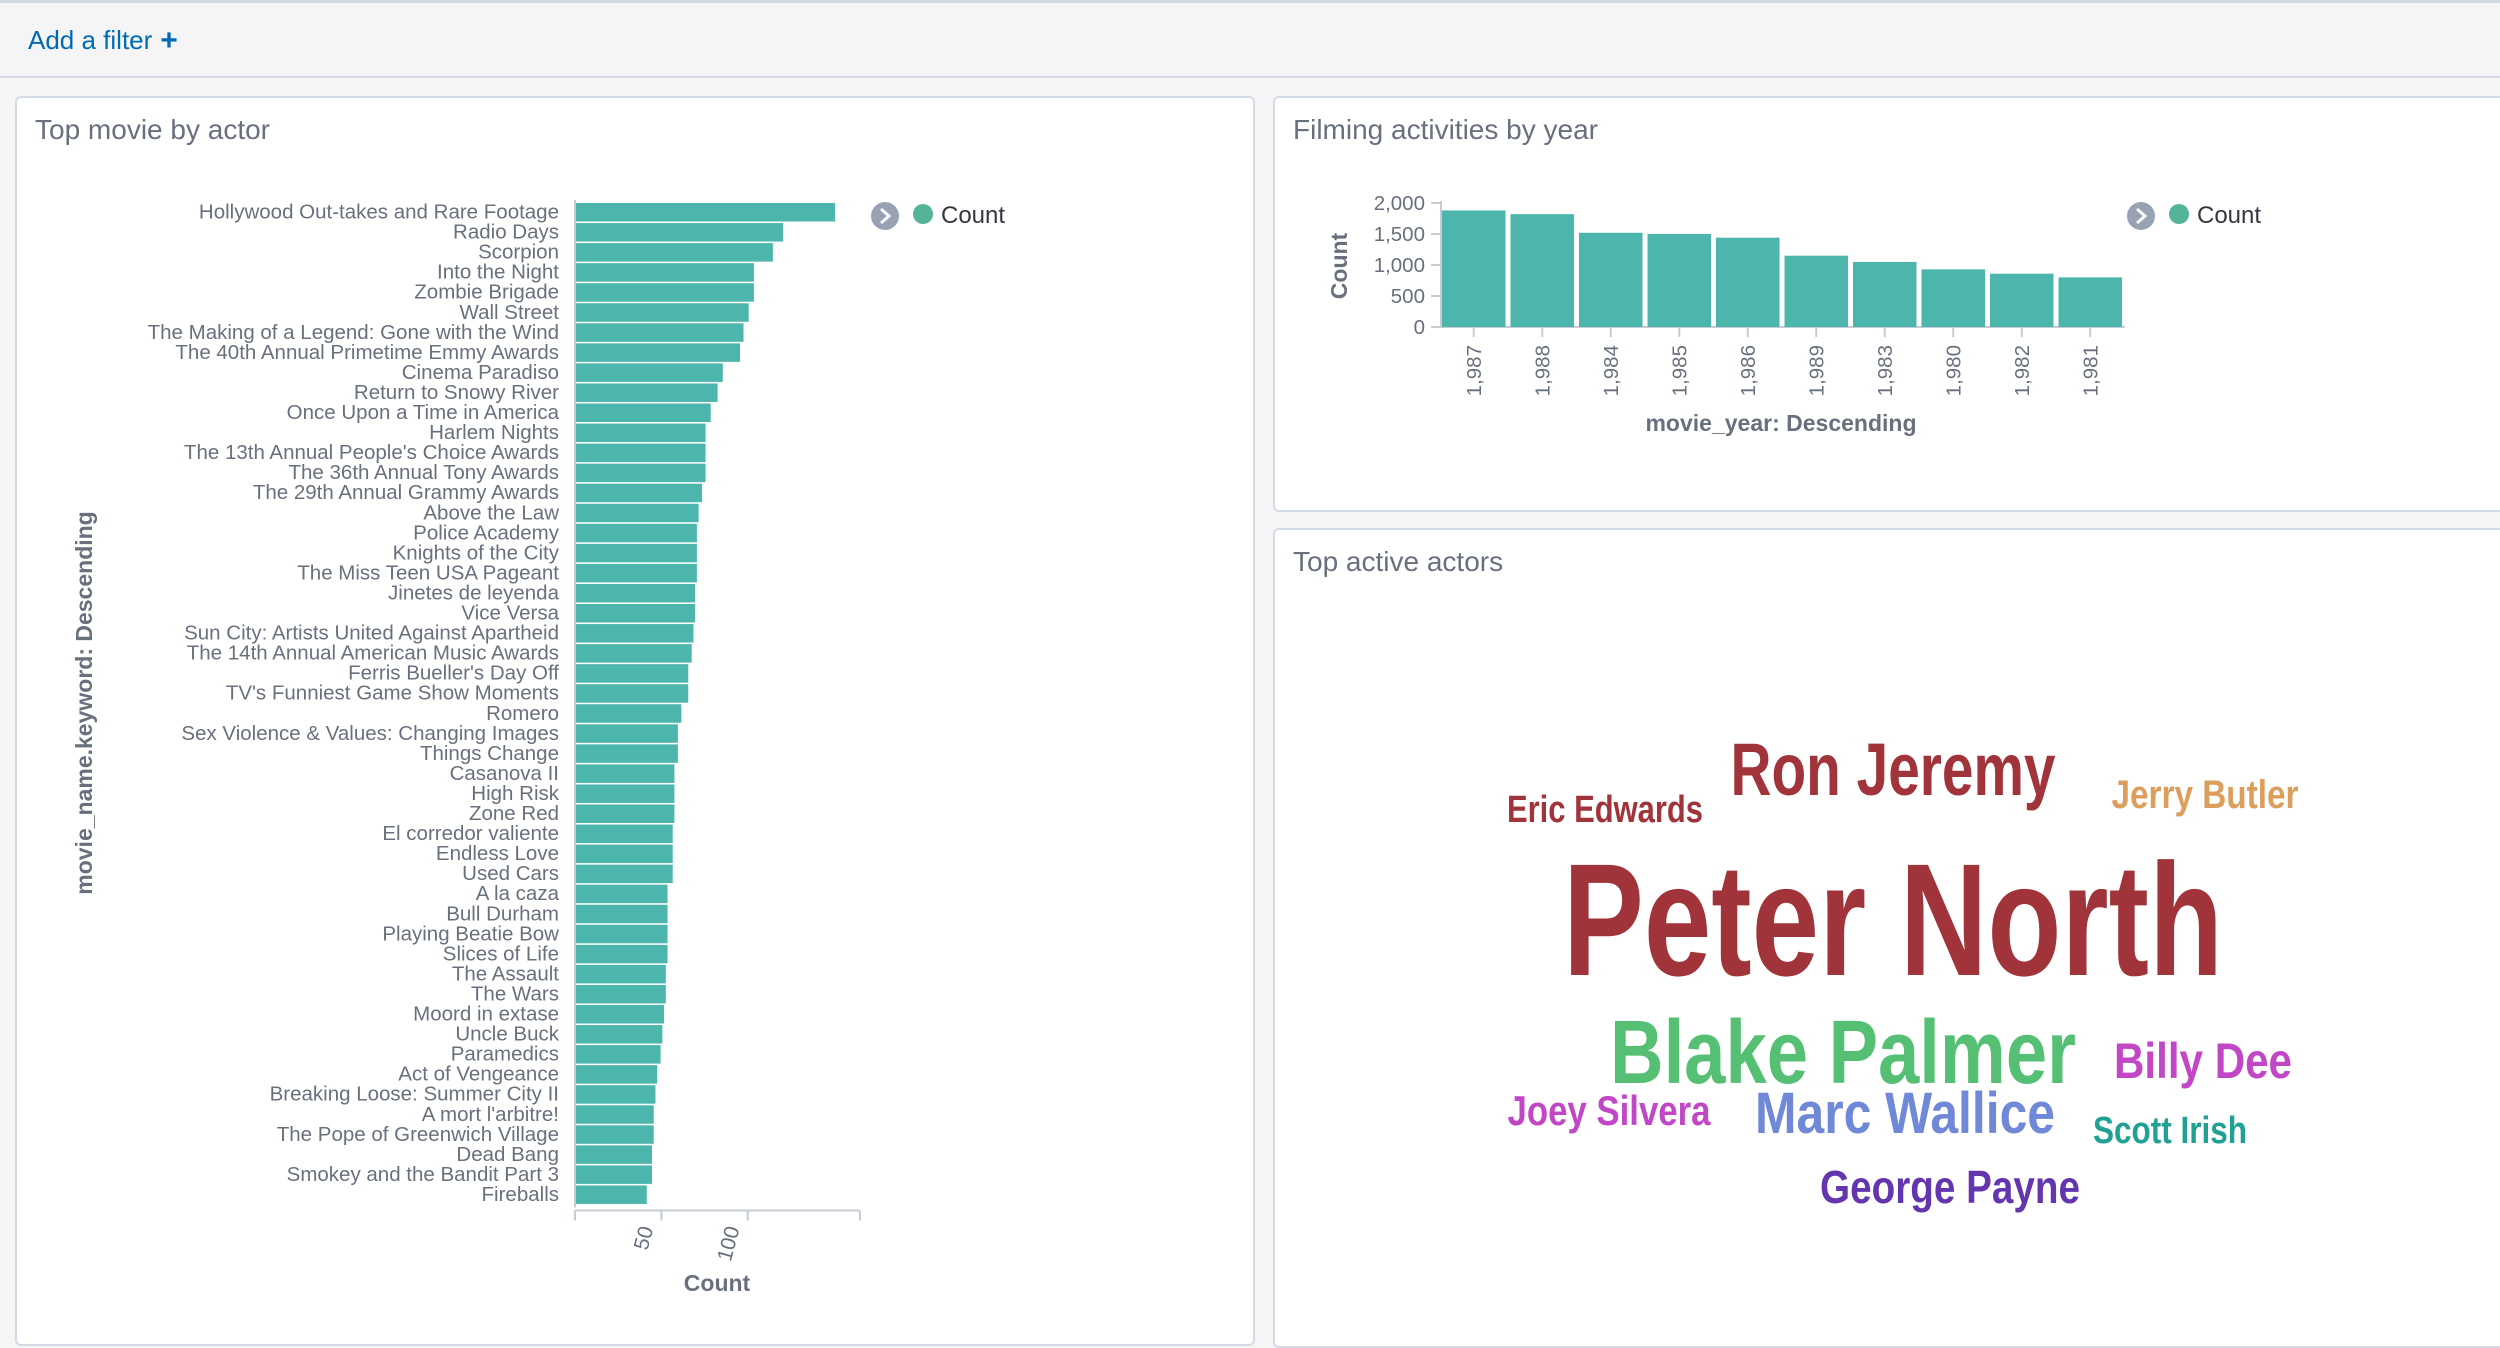 Image resolution: width=2500 pixels, height=1348 pixels. I want to click on legend-label: Count, so click(2229, 215).